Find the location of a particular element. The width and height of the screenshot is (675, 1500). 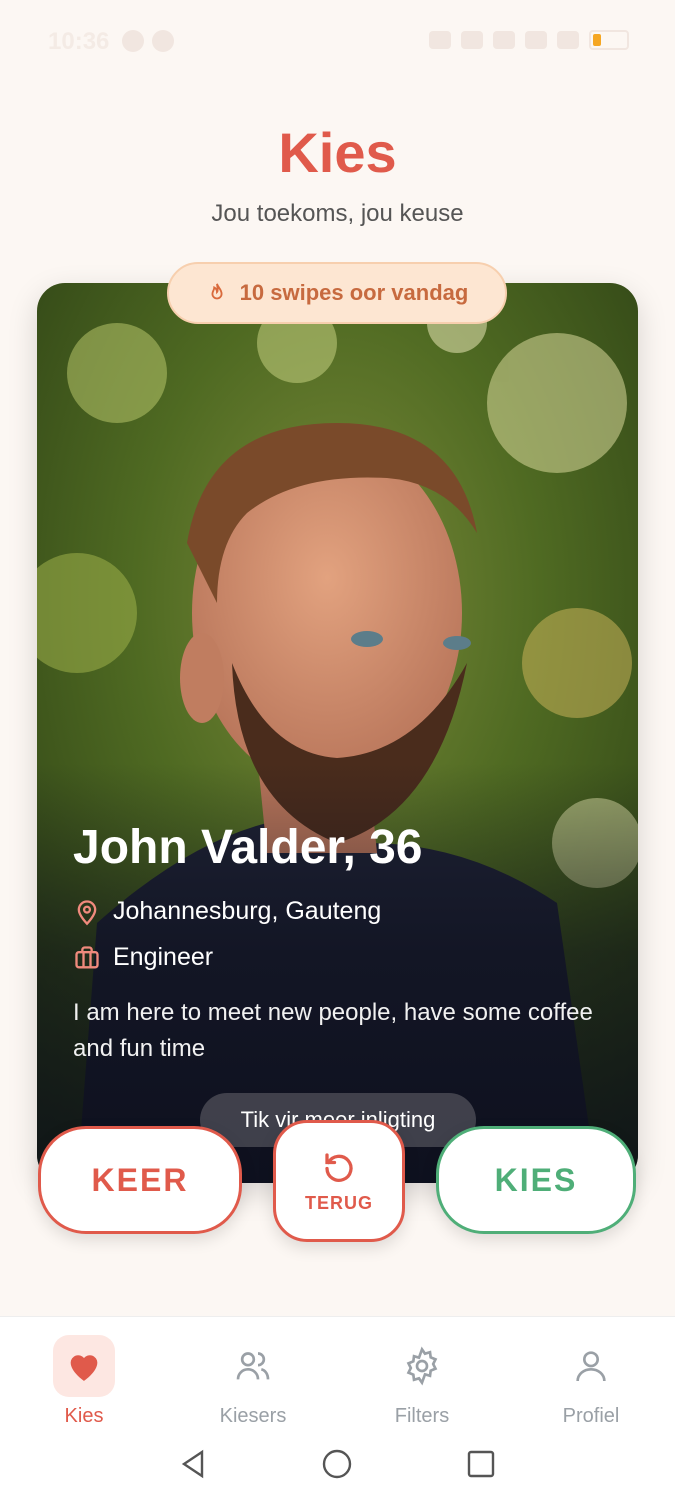

battery-icon is located at coordinates (609, 40).